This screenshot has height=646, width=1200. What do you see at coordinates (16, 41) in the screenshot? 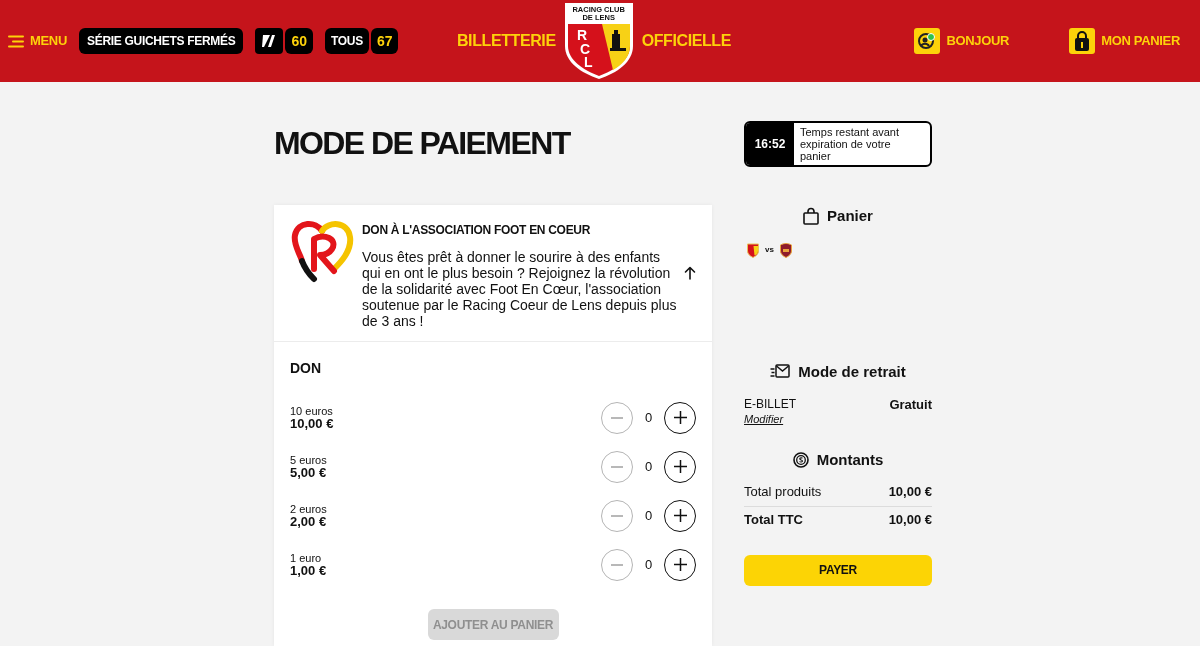
I see `menu-icon` at bounding box center [16, 41].